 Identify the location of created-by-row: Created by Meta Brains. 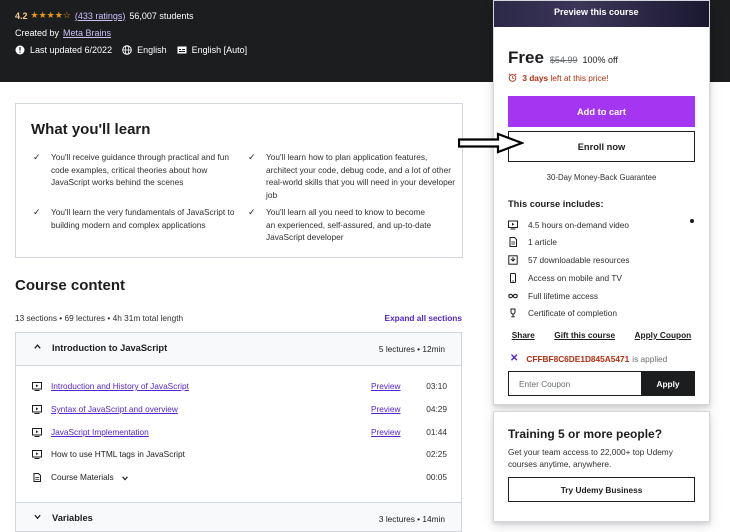
(65, 33).